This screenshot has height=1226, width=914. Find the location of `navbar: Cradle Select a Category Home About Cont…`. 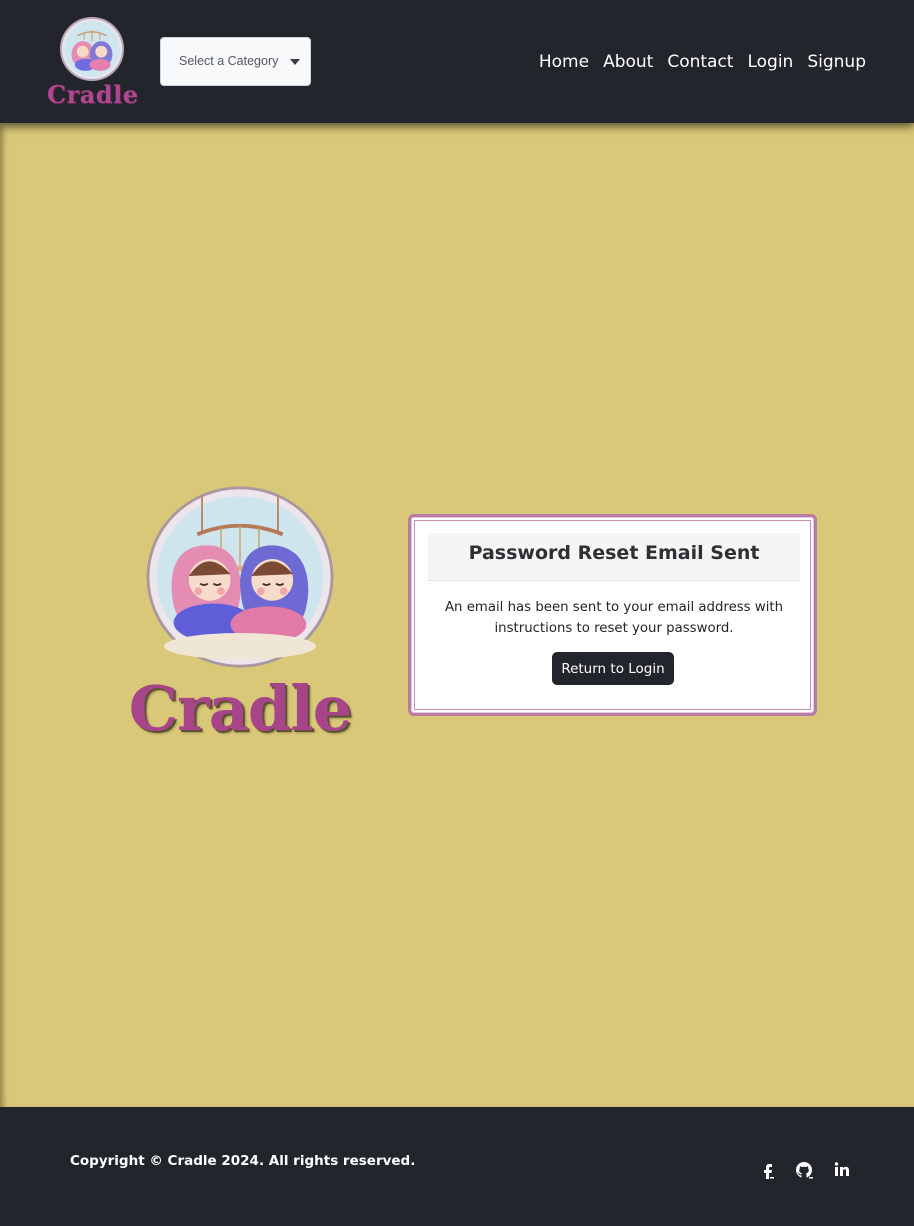

navbar: Cradle Select a Category Home About Cont… is located at coordinates (457, 61).